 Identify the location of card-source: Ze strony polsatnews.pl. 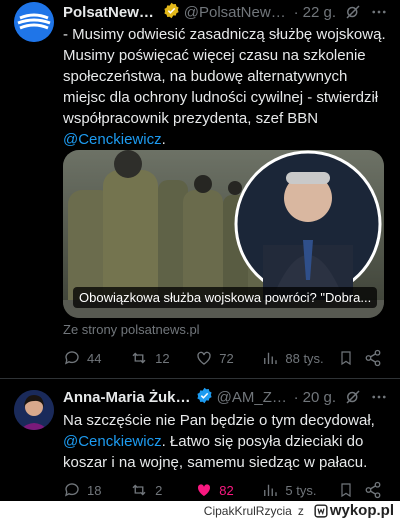
(131, 329).